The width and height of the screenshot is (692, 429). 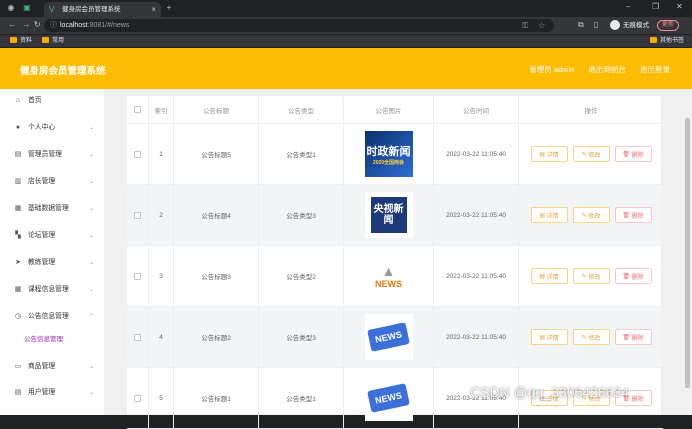 I want to click on submenu-item-notice: 公告信息管理, so click(x=59, y=340).